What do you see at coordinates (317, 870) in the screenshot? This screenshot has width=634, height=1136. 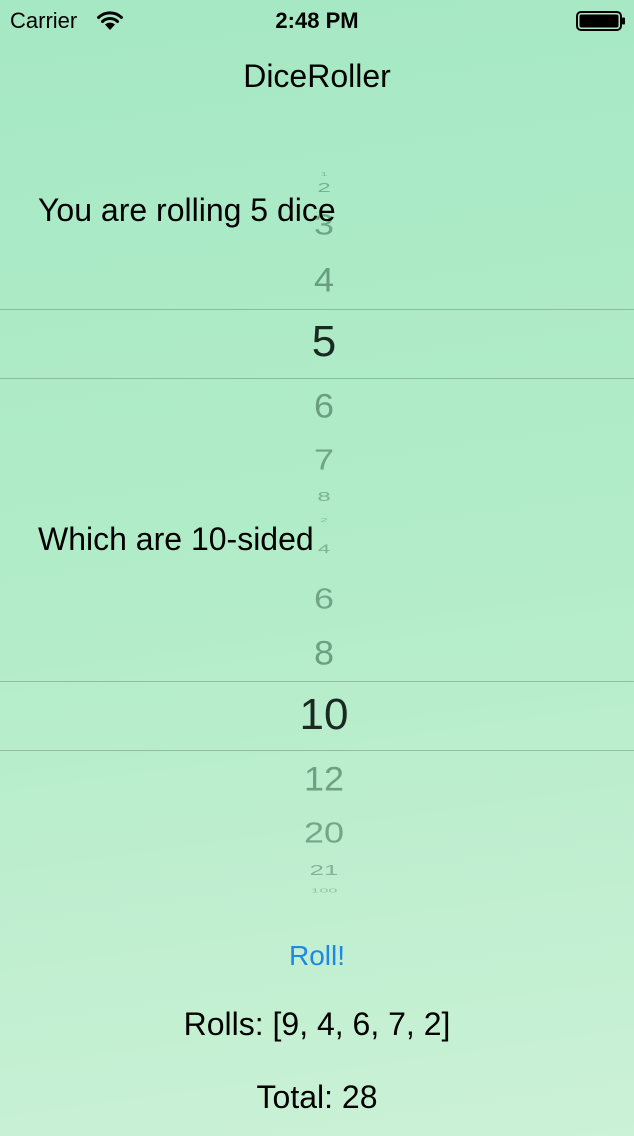 I see `picker-item: 21` at bounding box center [317, 870].